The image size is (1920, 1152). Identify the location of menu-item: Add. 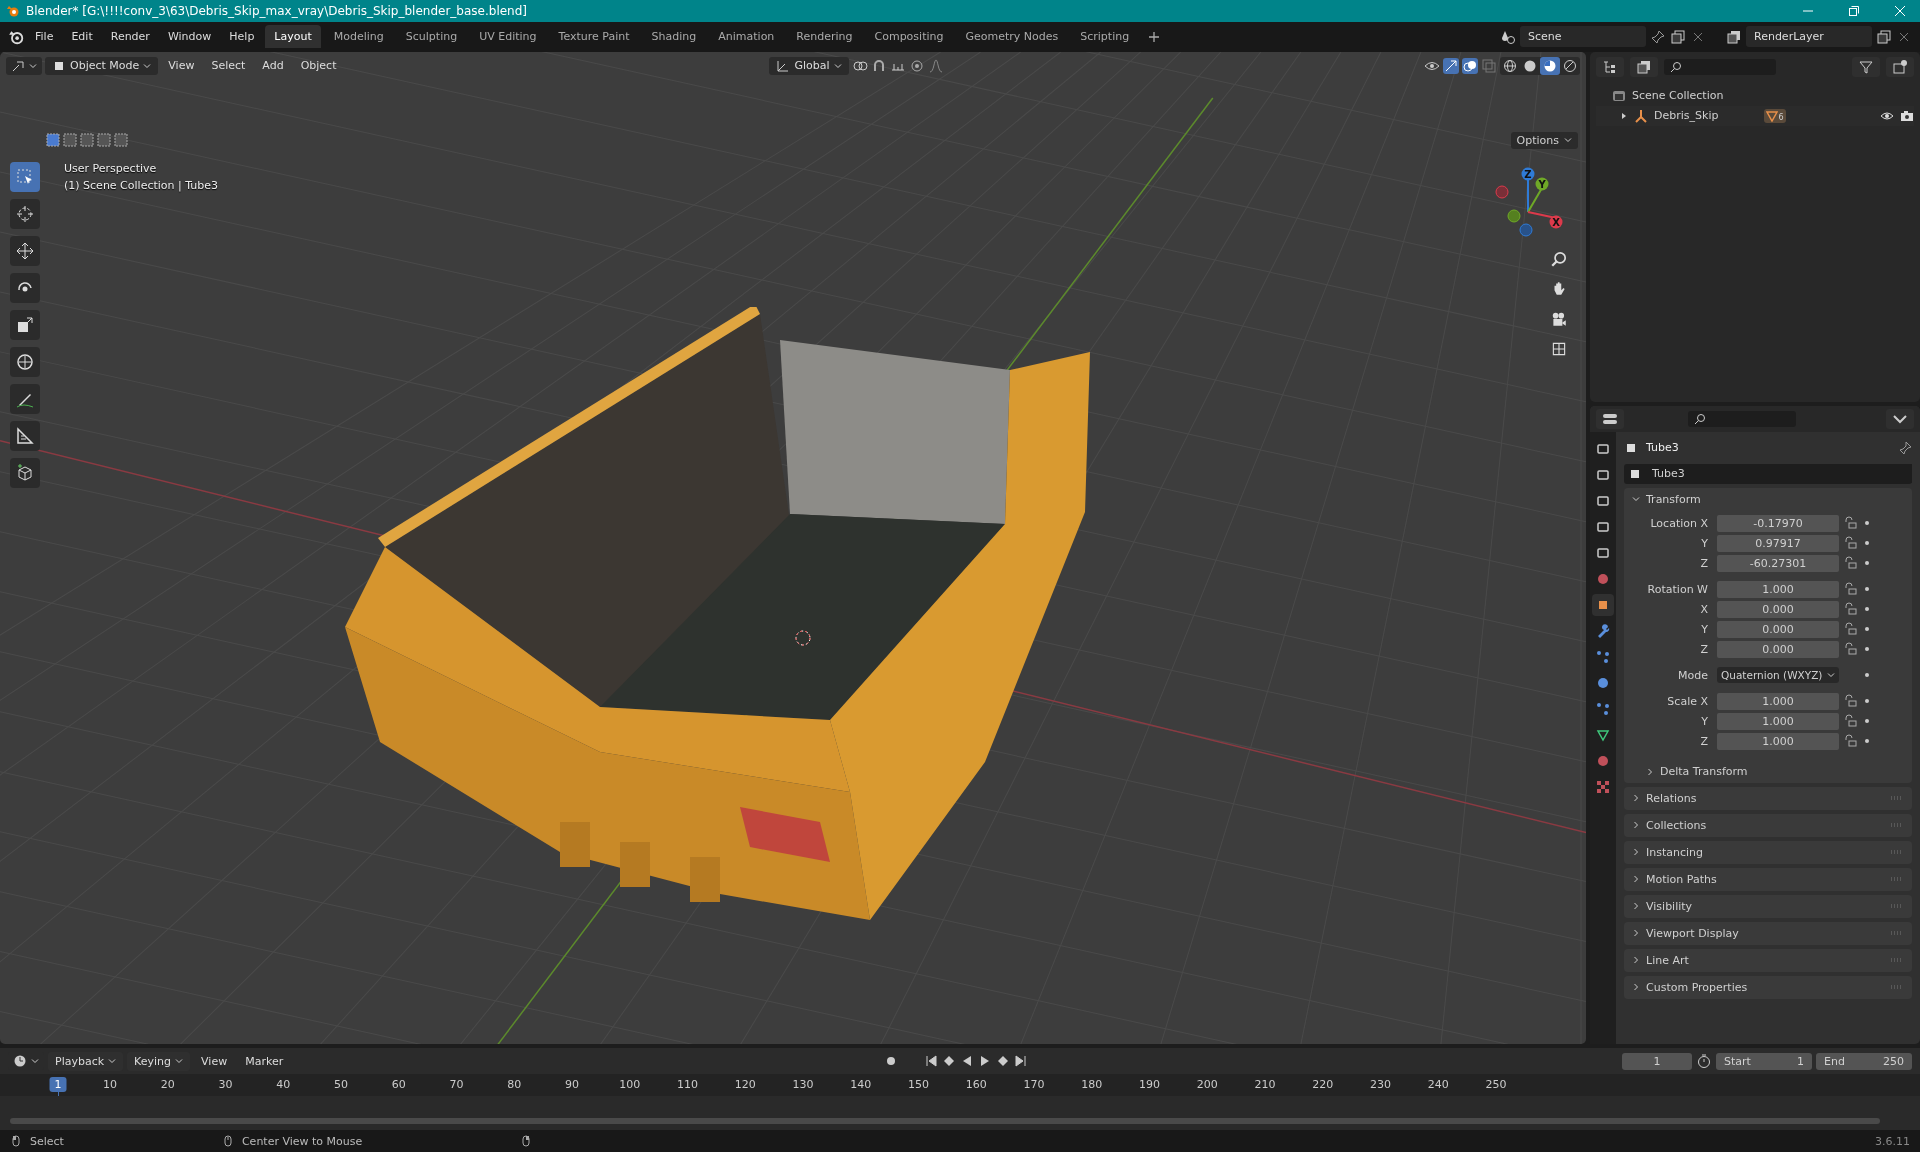
(273, 66).